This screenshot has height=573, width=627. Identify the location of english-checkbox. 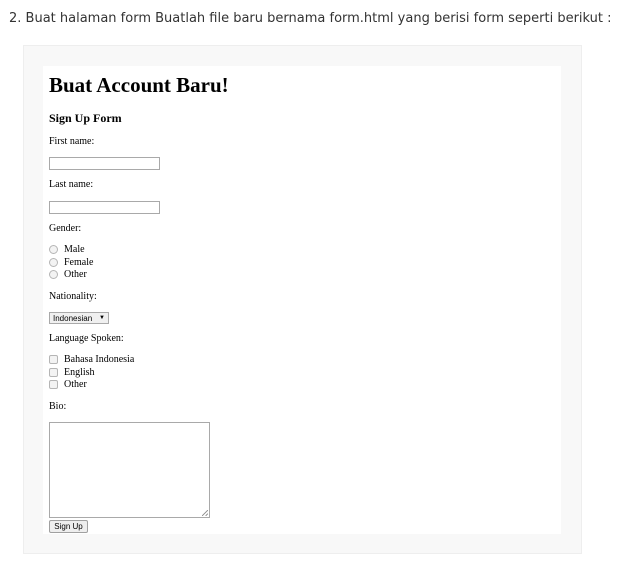
(53, 372).